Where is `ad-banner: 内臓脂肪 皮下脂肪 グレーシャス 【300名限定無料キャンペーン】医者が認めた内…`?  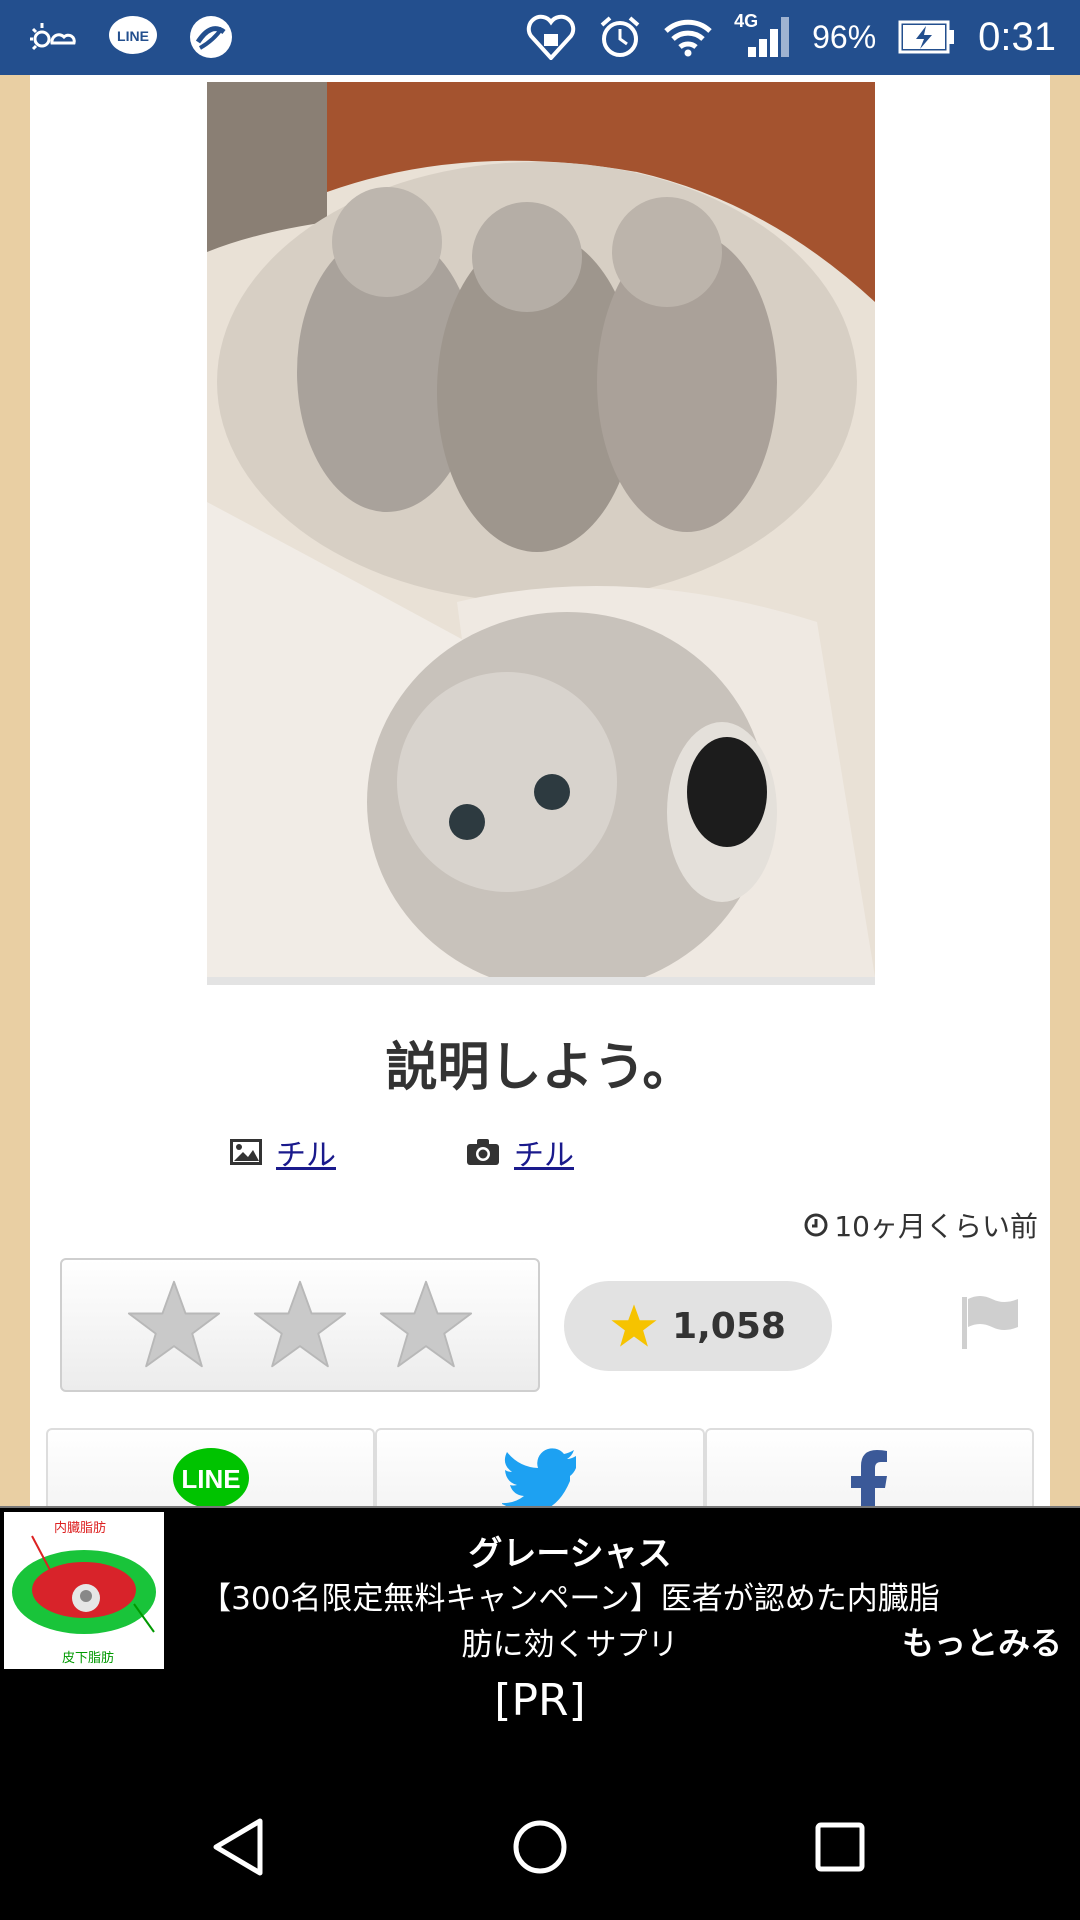 ad-banner: 内臓脂肪 皮下脂肪 グレーシャス 【300名限定無料キャンペーン】医者が認めた内… is located at coordinates (540, 1590).